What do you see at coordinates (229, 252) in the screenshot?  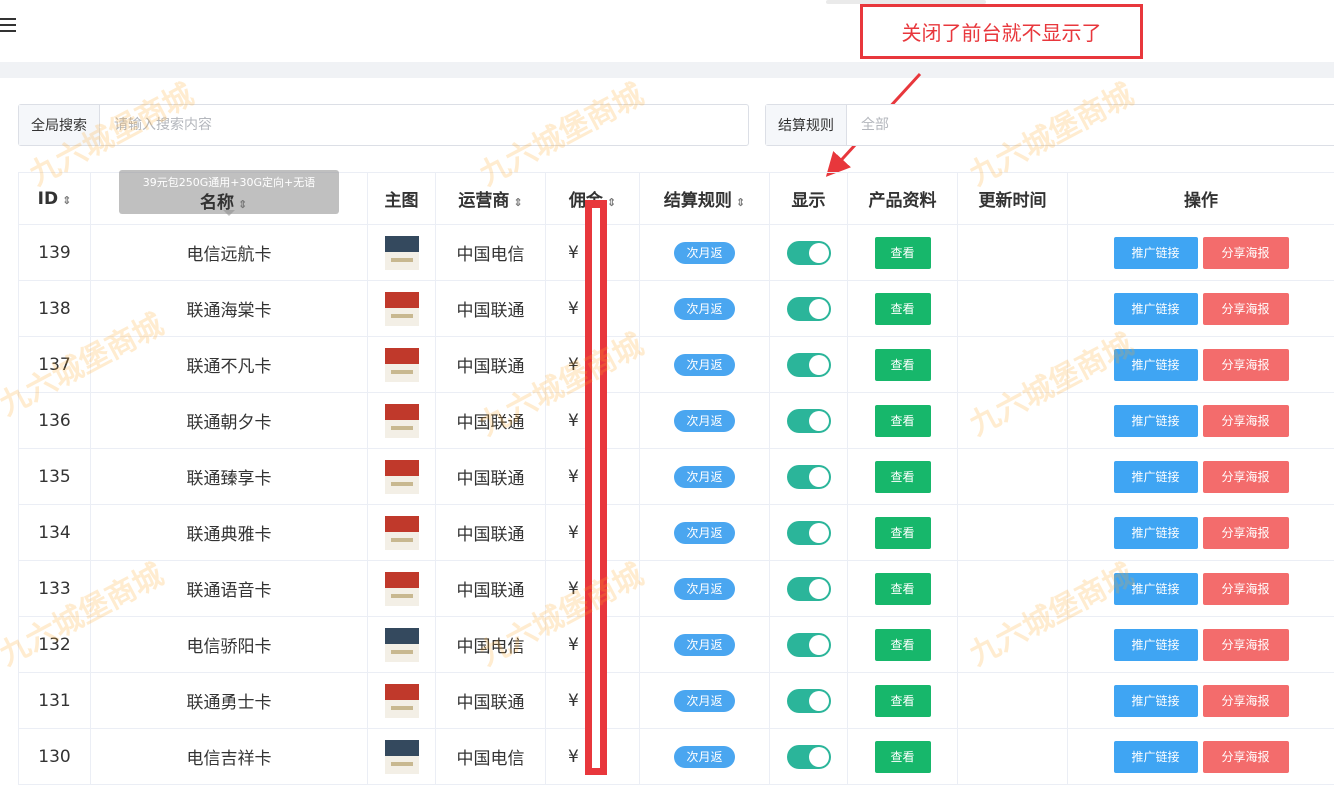 I see `cell-name: 电信远航卡` at bounding box center [229, 252].